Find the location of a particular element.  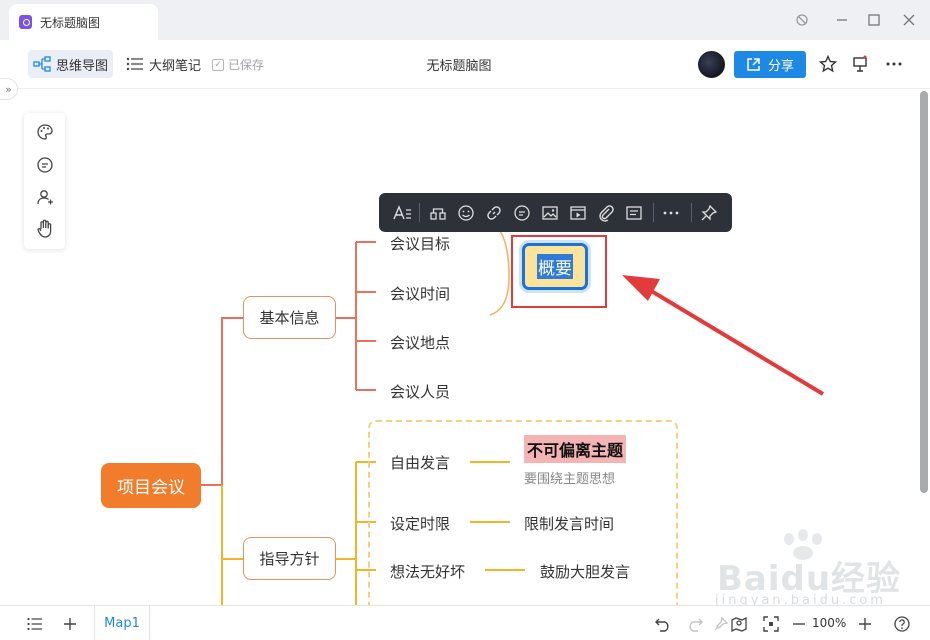

topic-meeting-attendees: 会议人员 is located at coordinates (420, 391).